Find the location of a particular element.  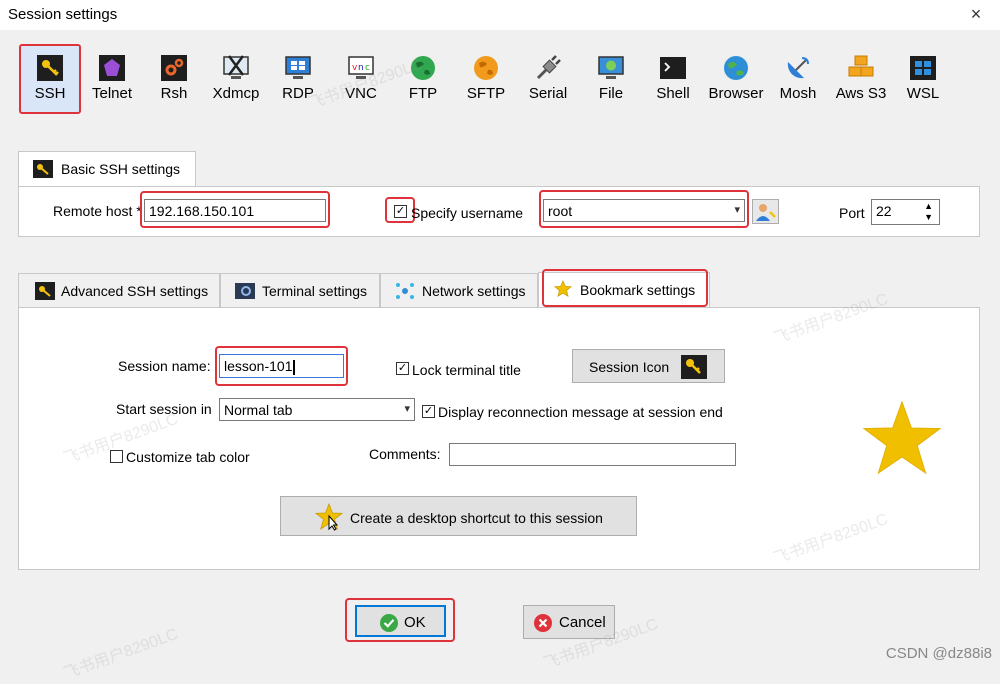

user-manager-button is located at coordinates (765, 211).